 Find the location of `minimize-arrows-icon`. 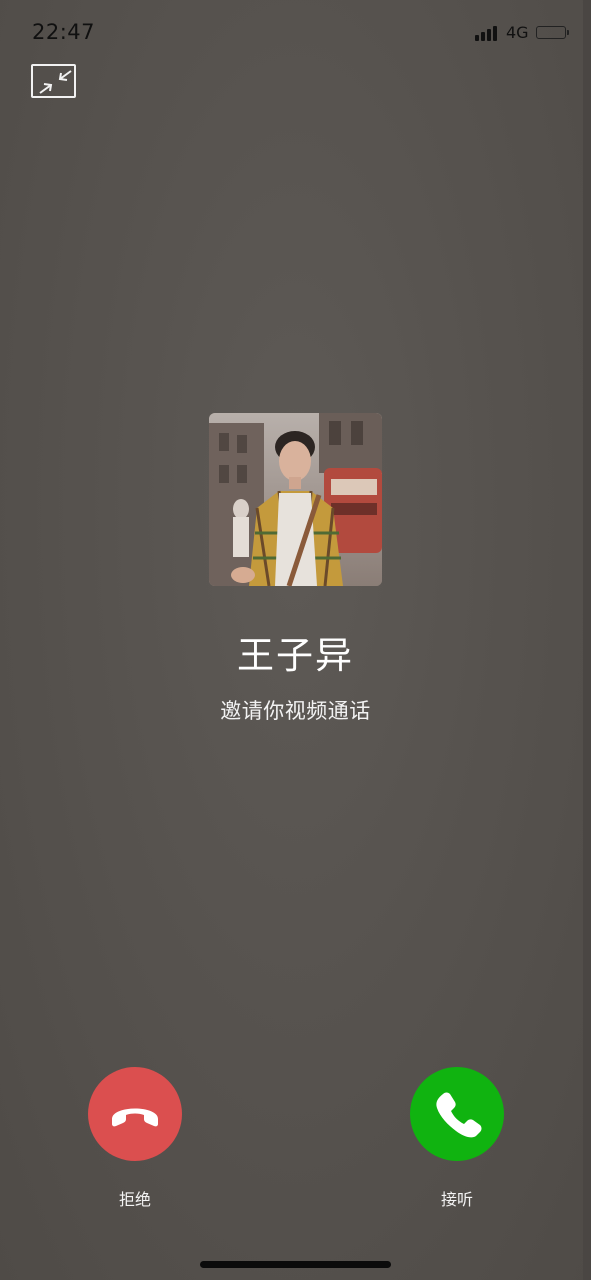

minimize-arrows-icon is located at coordinates (55, 82).